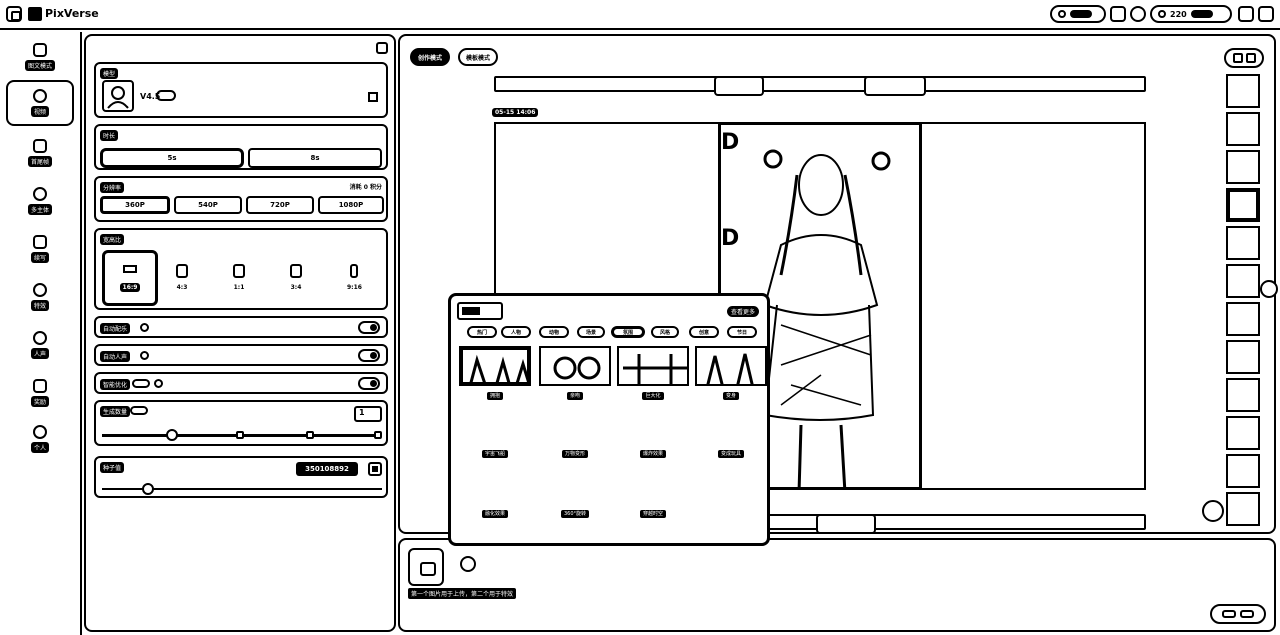 The image size is (1280, 635). I want to click on effect-category: 节日, so click(742, 332).